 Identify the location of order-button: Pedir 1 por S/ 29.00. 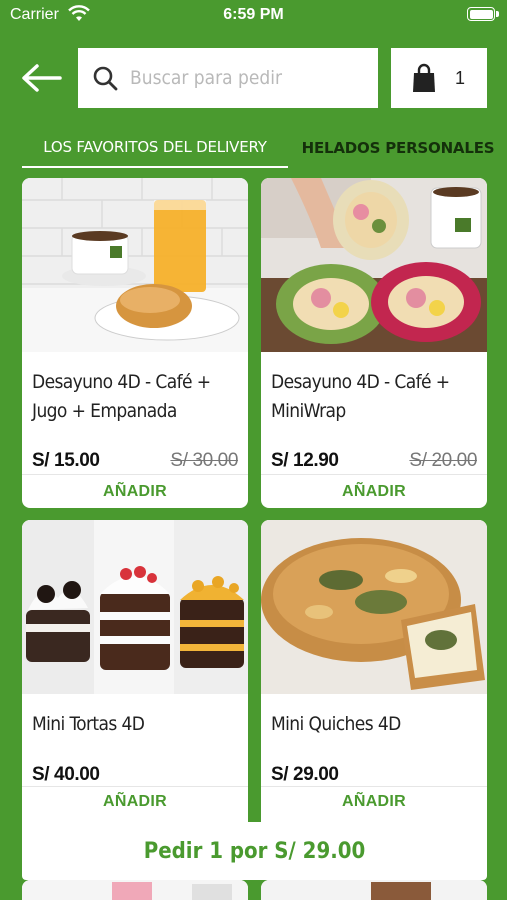
(254, 851).